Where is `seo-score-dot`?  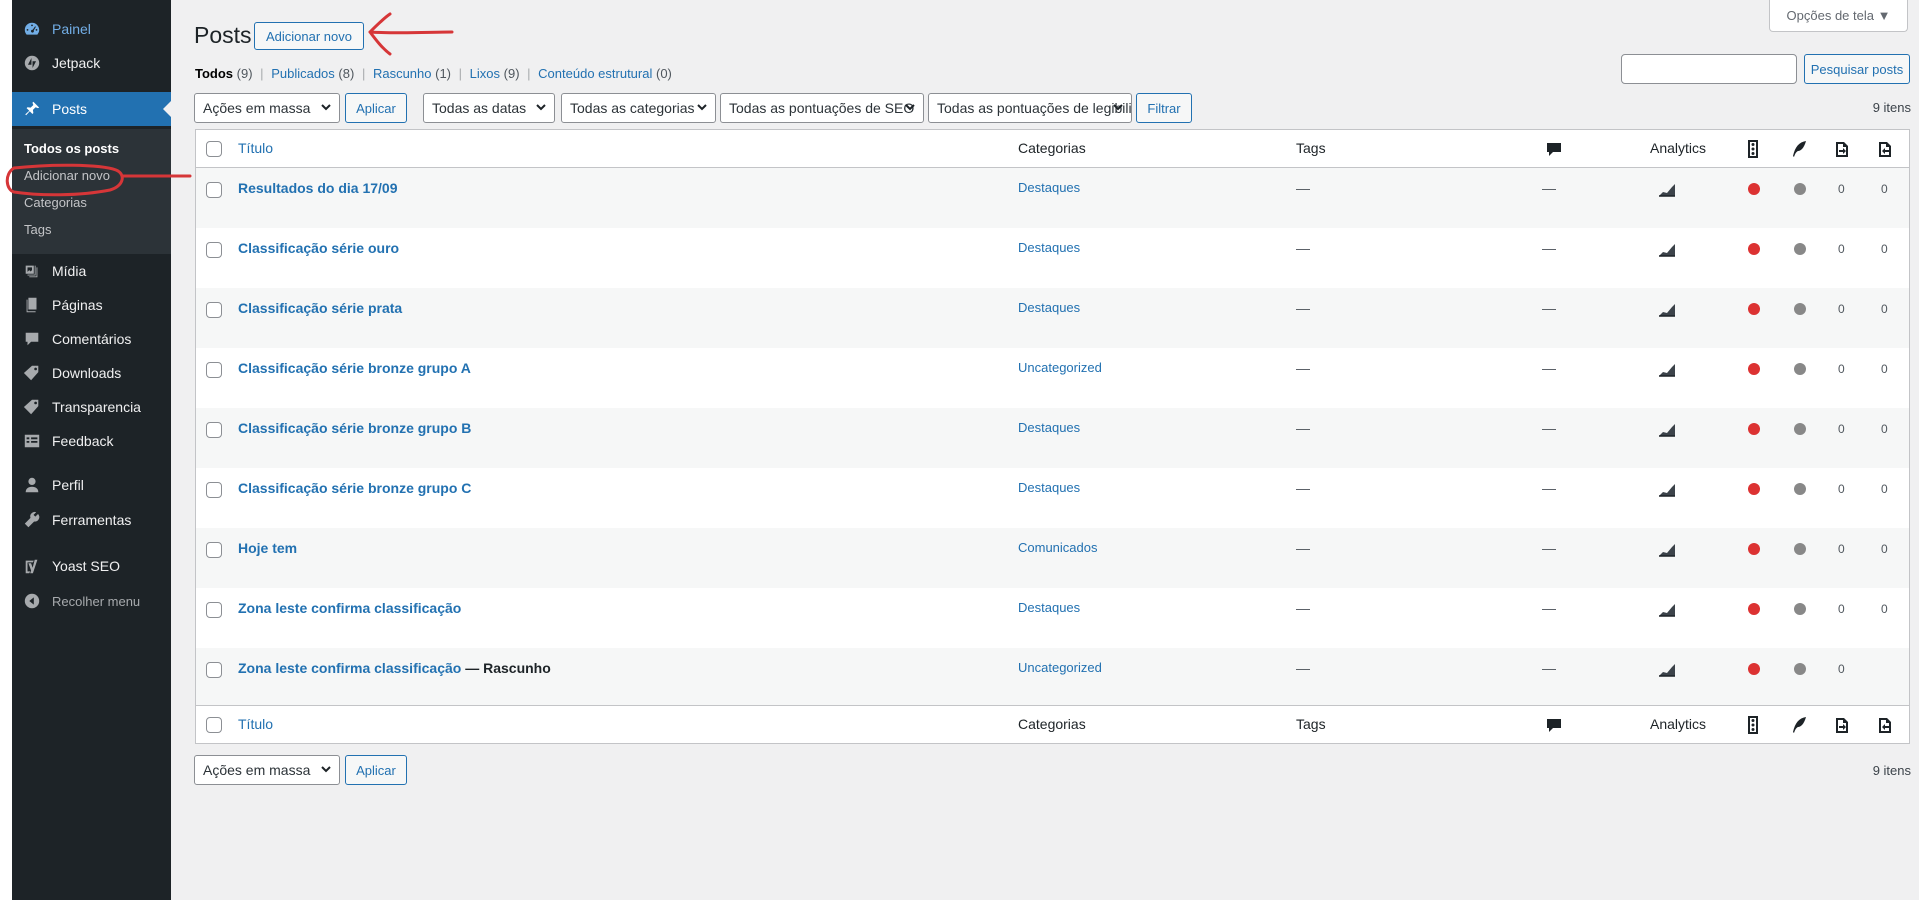 seo-score-dot is located at coordinates (1754, 369).